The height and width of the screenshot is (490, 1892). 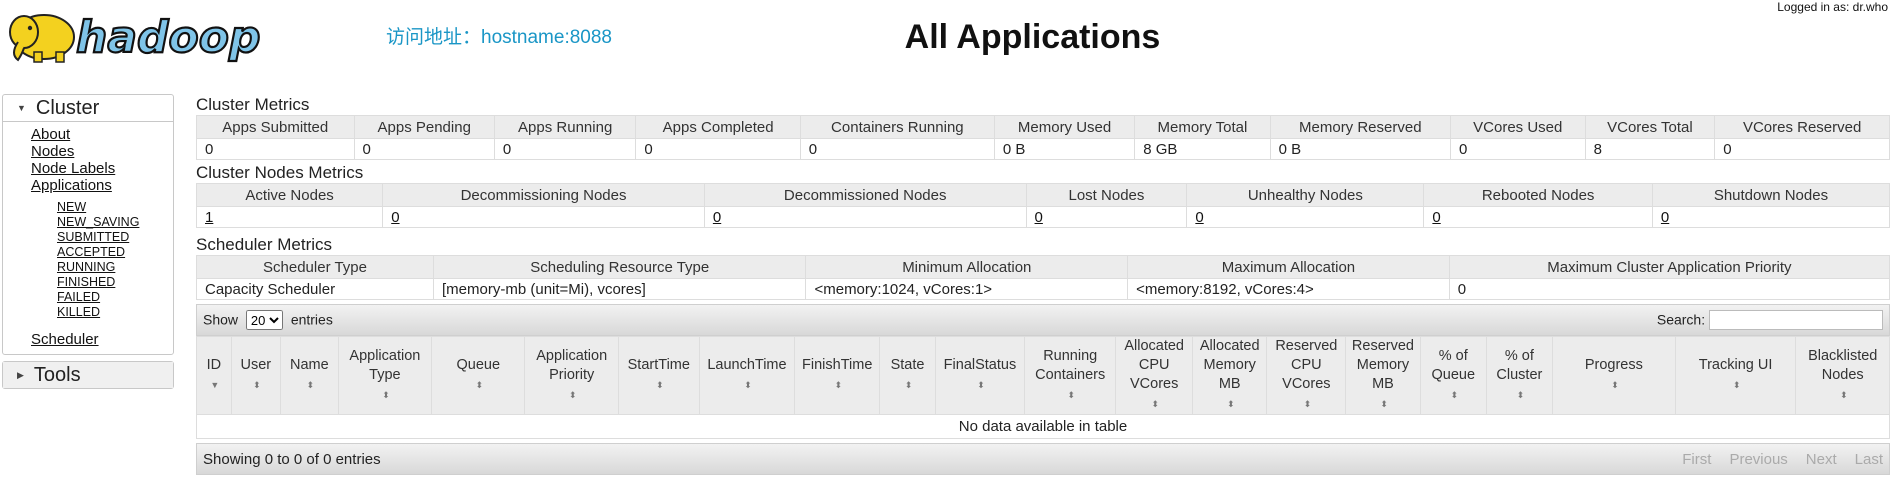 I want to click on tools-nav-label: Tools, so click(x=57, y=374).